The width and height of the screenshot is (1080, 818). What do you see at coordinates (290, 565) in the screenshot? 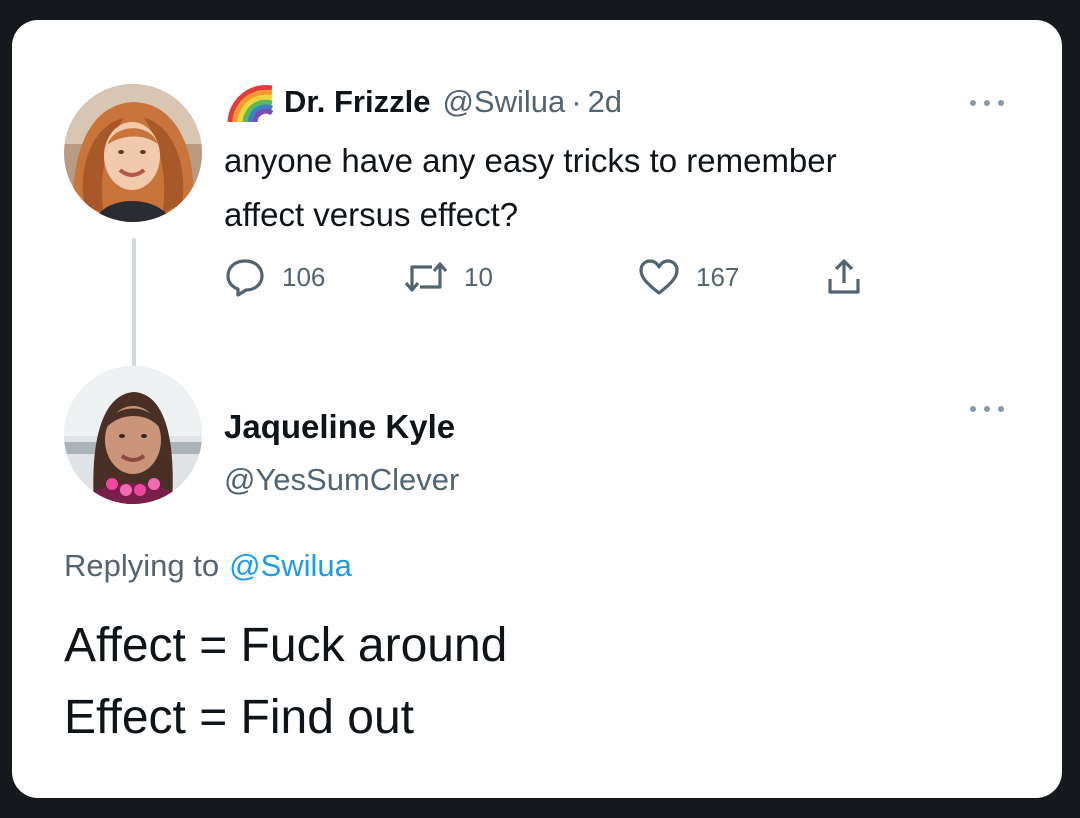
I see `replying-to-mention: @Swilua` at bounding box center [290, 565].